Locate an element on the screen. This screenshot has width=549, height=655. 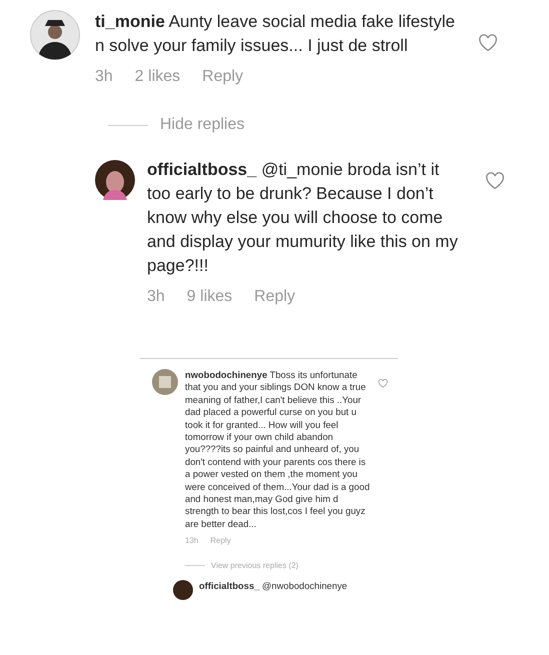
hide-replies-link: Hide replies is located at coordinates (202, 125).